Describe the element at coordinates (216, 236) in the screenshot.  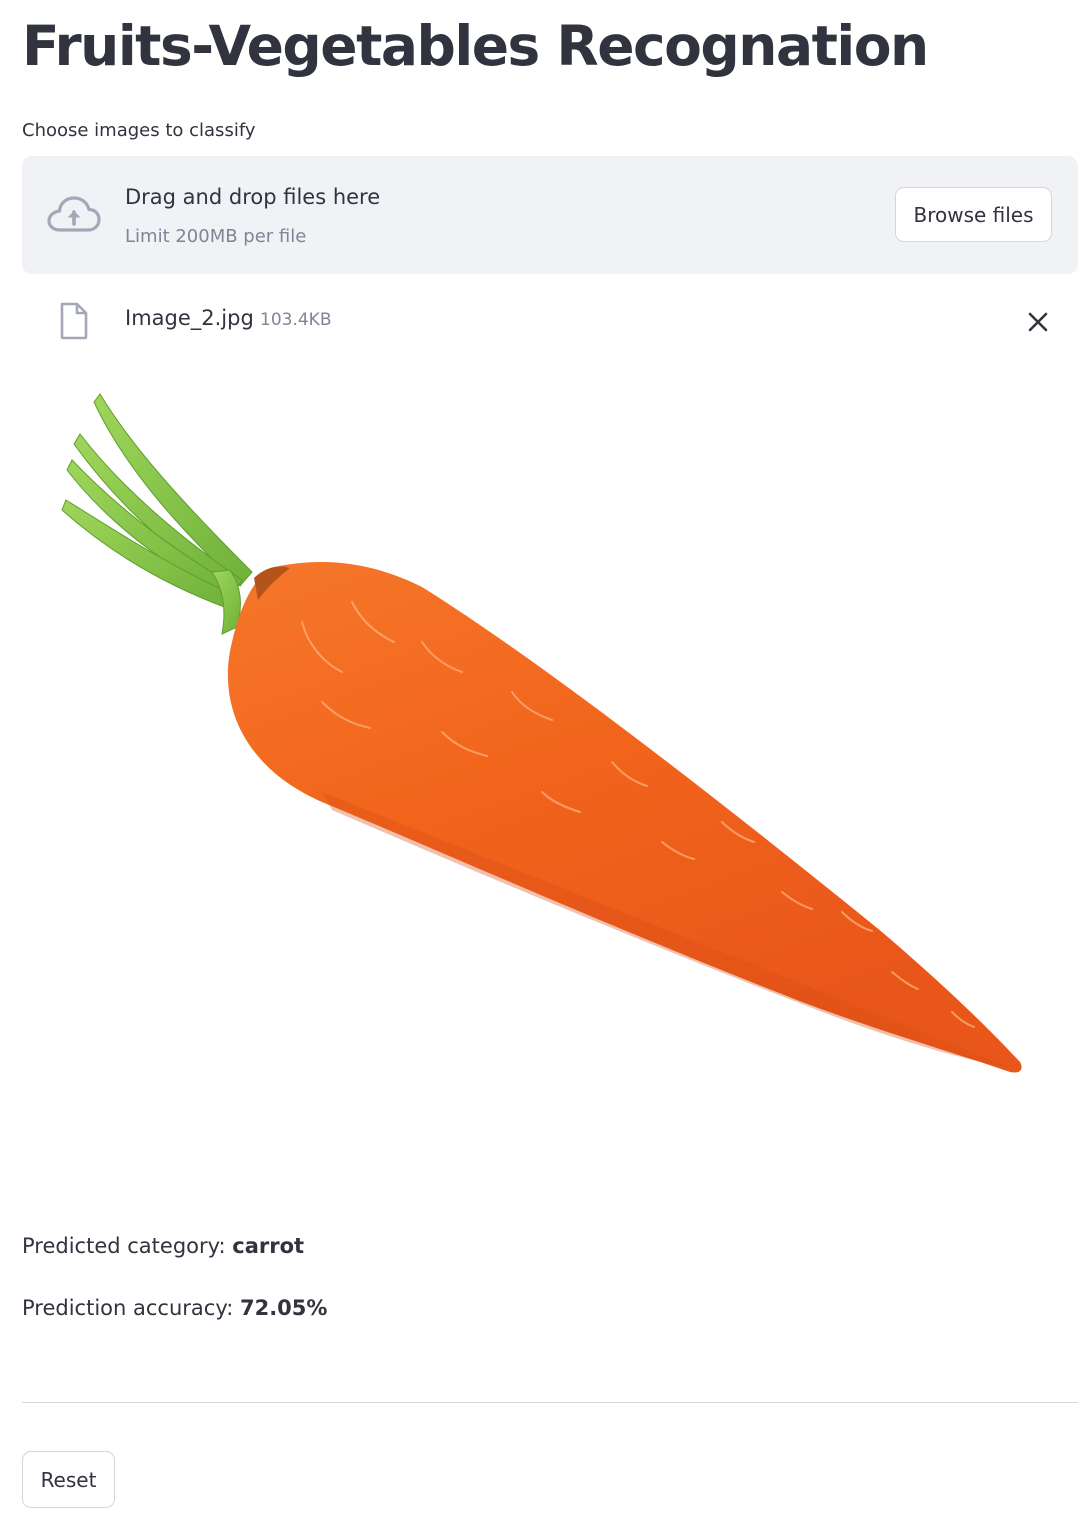
I see `dropzone-limit: Limit 200MB per file` at that location.